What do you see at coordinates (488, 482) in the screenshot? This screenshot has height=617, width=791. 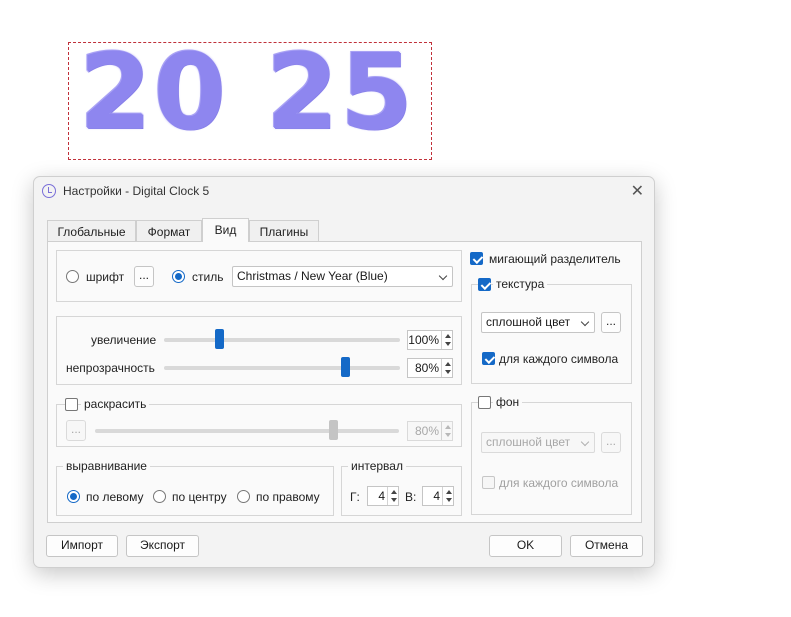 I see `background-per-char-checkbox` at bounding box center [488, 482].